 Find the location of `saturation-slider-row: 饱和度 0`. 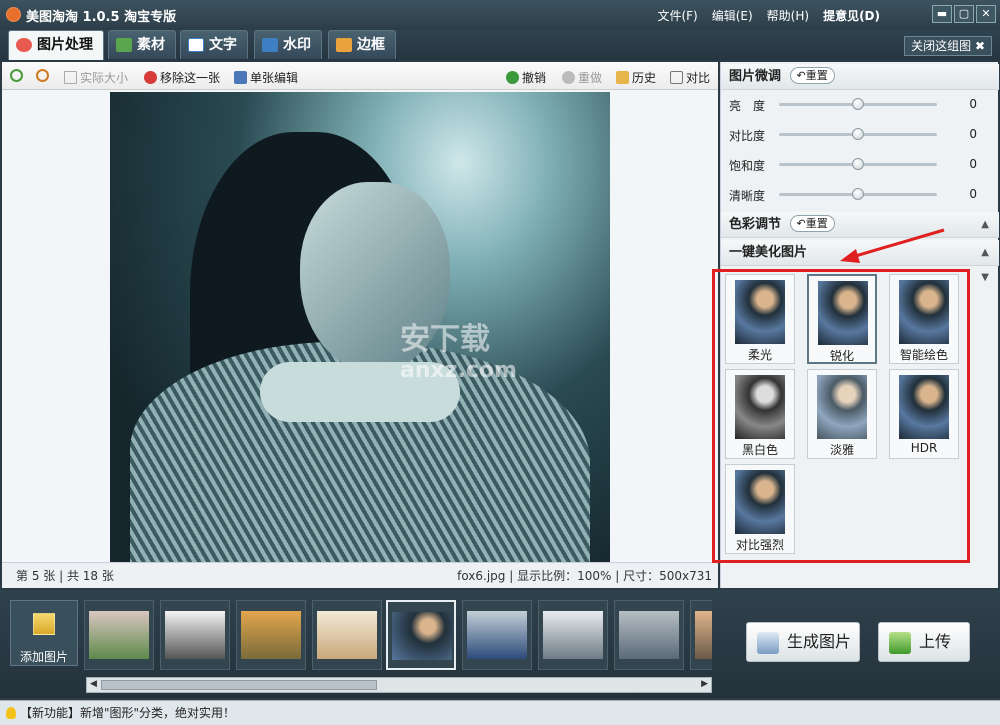

saturation-slider-row: 饱和度 0 is located at coordinates (860, 165).